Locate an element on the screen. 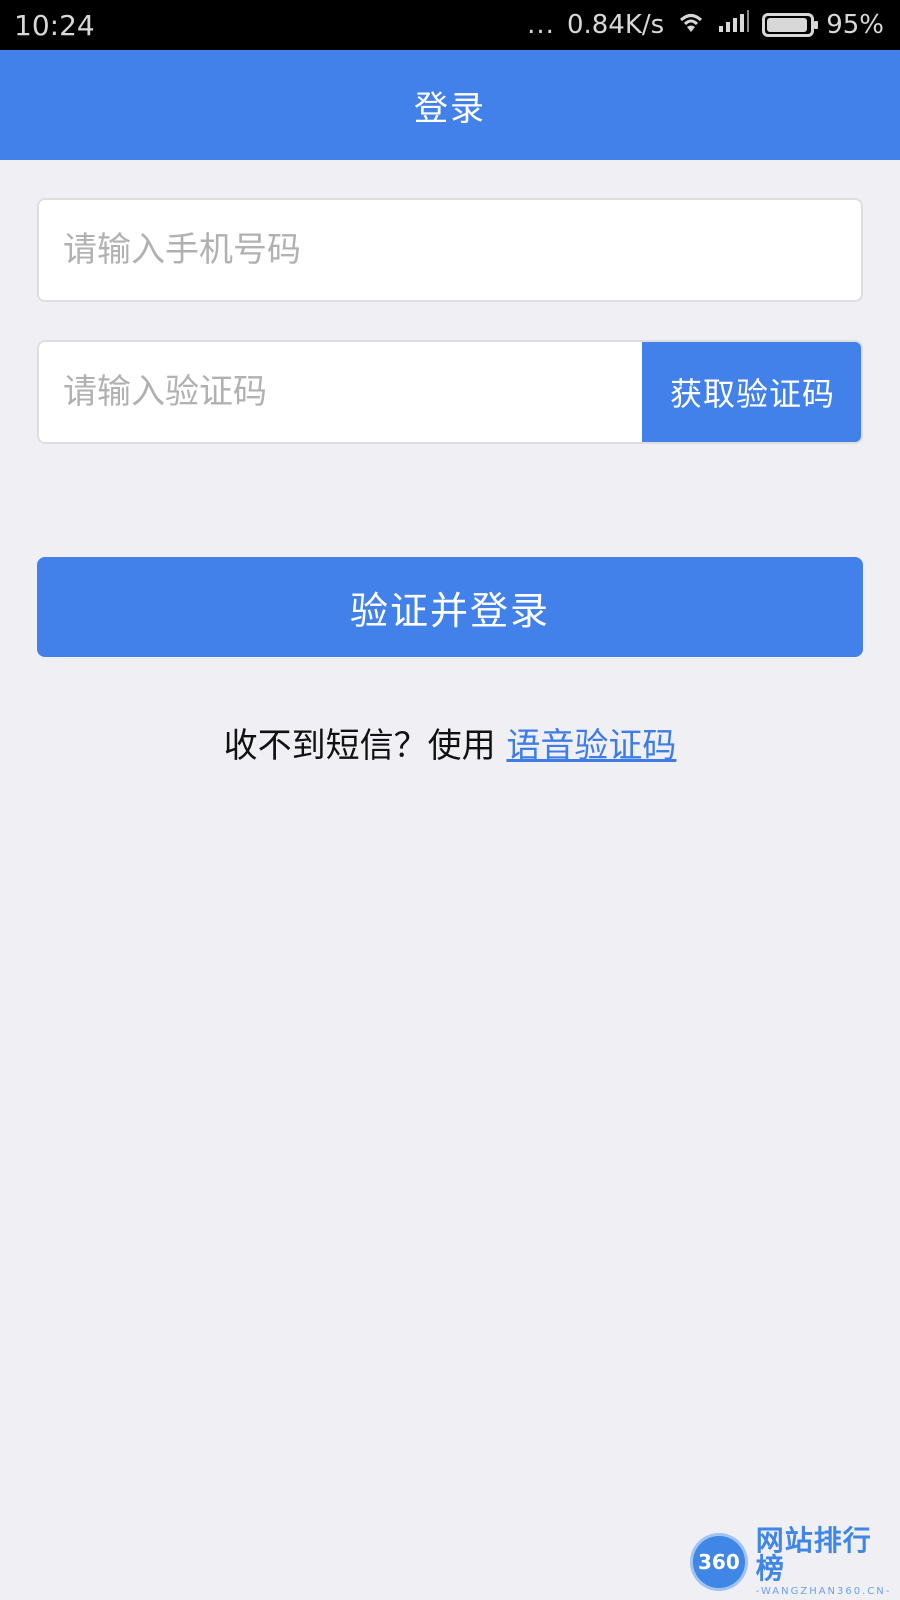 The height and width of the screenshot is (1600, 900). code-field-container: 获取验证码 is located at coordinates (450, 392).